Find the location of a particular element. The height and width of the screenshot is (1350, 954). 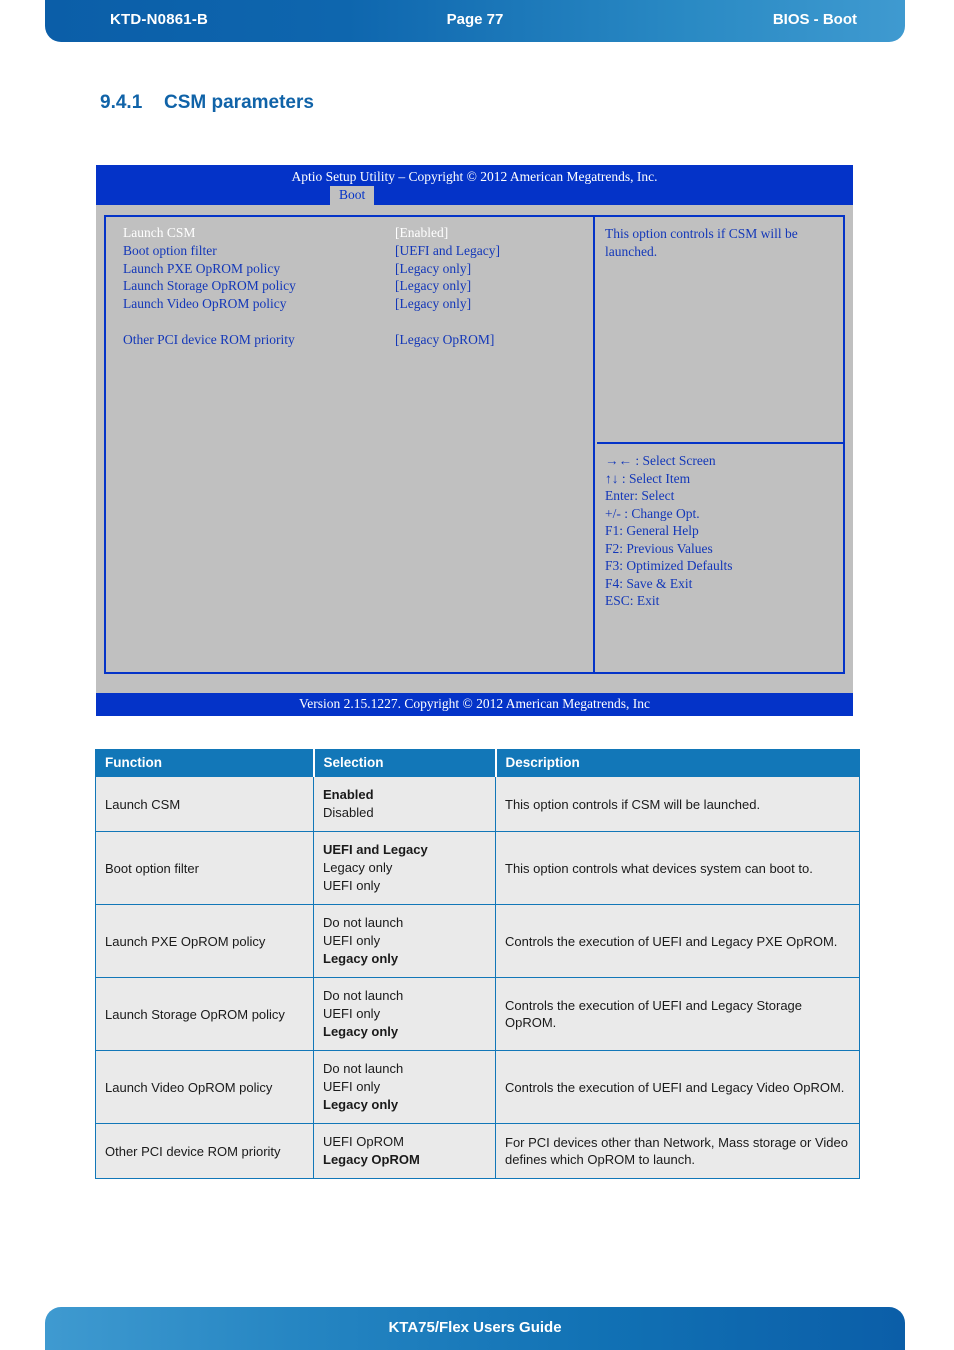

cell-function: Other PCI device ROM priority is located at coordinates (204, 1151).